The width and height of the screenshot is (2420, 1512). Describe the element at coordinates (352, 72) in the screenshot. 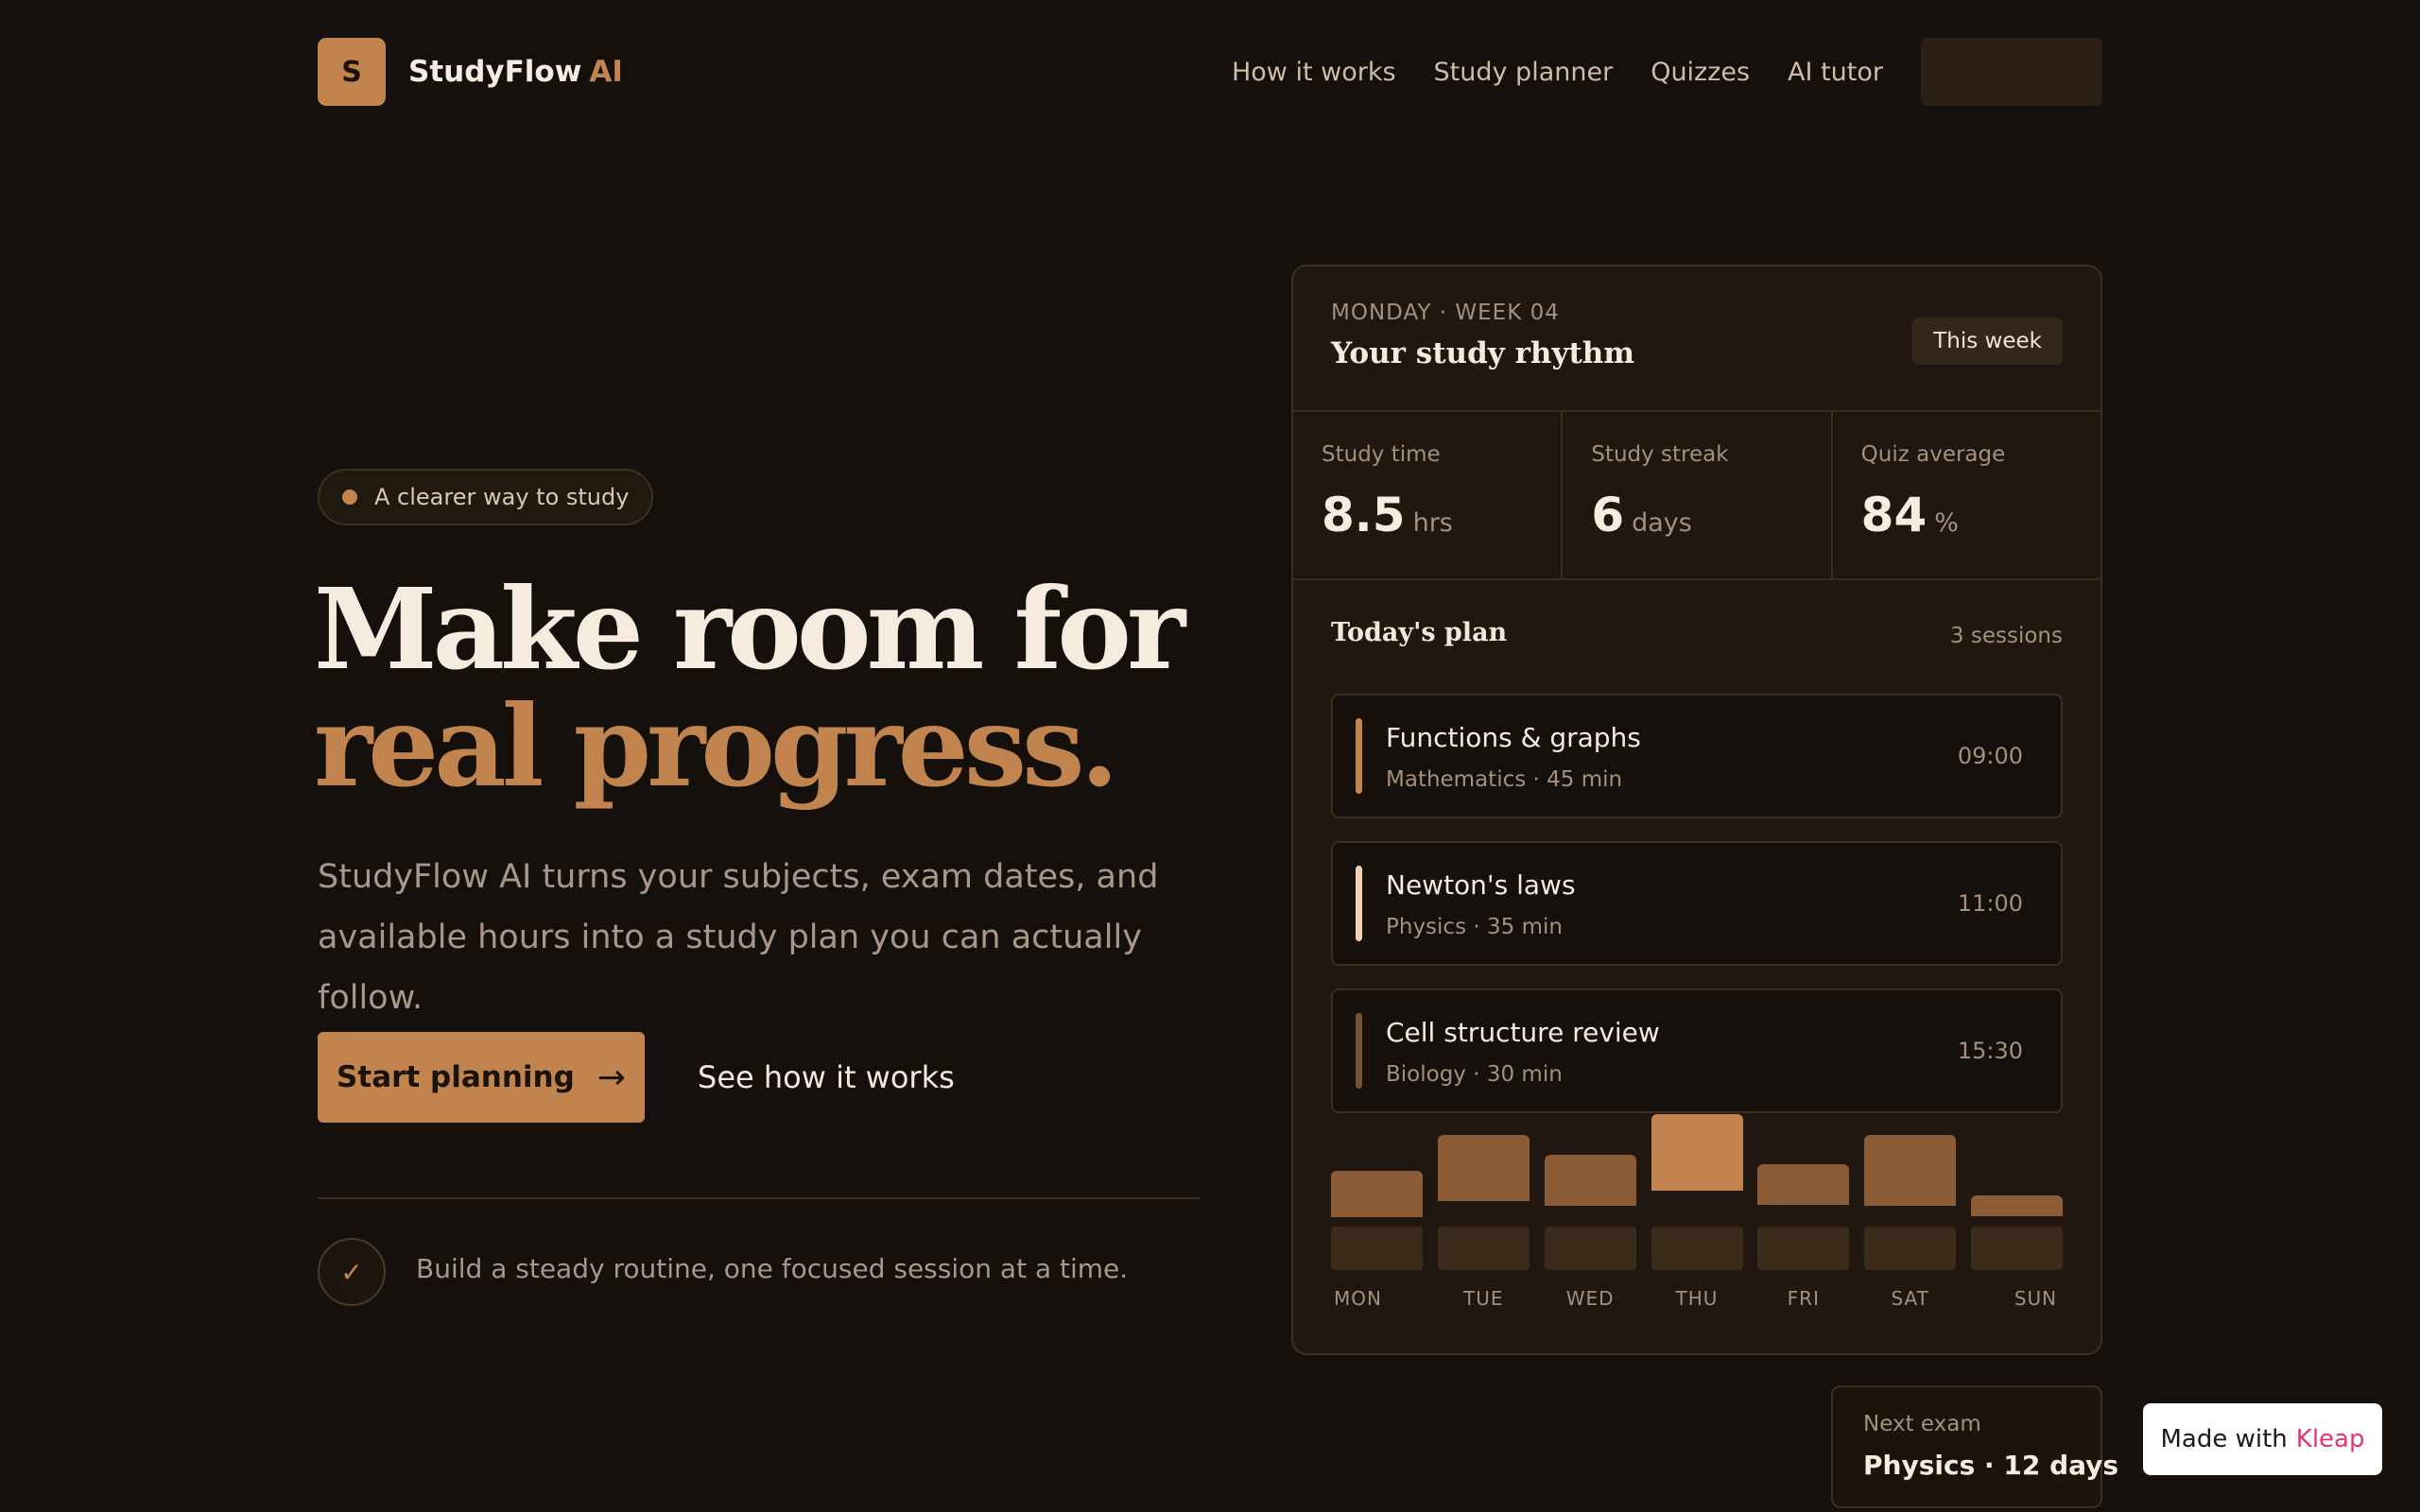

I see `logo-mark: S` at that location.